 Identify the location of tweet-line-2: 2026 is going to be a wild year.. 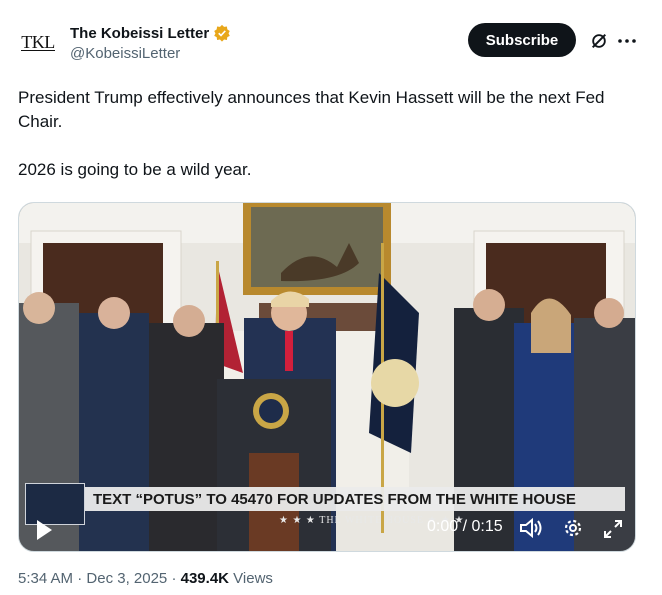
(135, 169).